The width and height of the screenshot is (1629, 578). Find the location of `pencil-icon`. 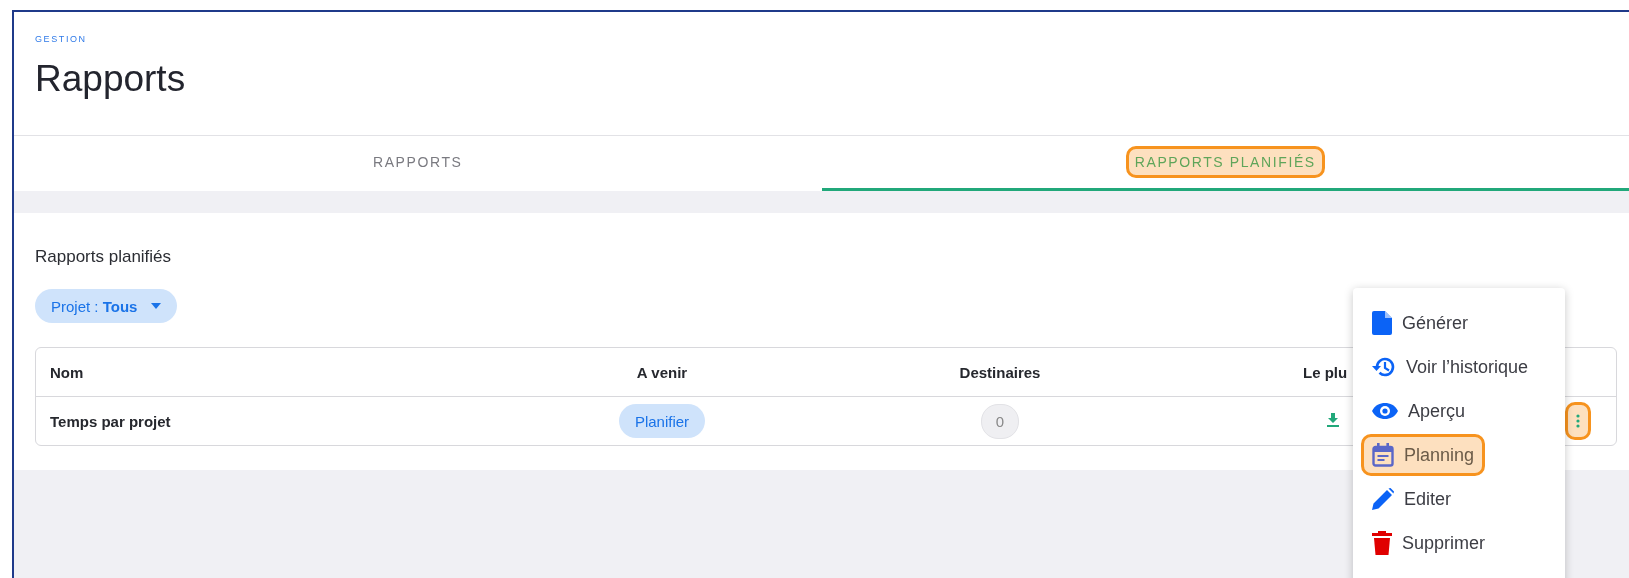

pencil-icon is located at coordinates (1383, 499).